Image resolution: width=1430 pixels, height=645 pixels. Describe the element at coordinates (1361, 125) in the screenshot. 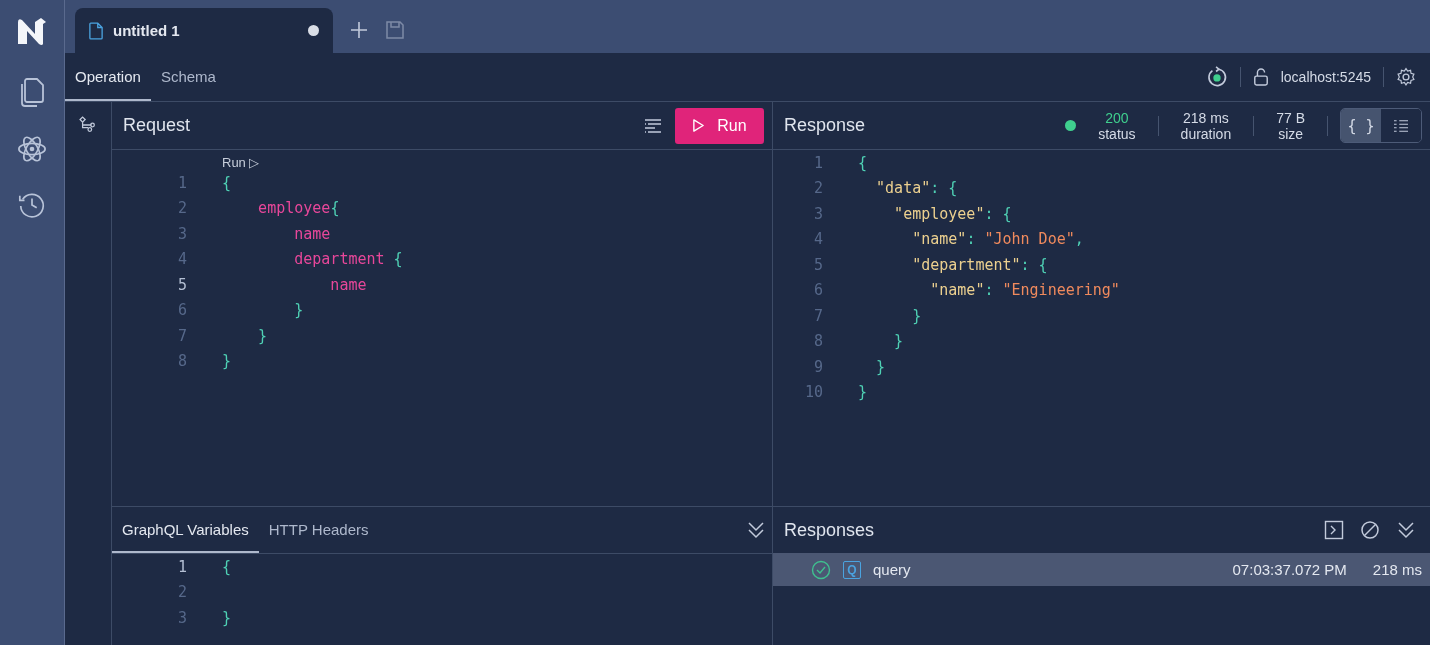

I see `json-view-button: { }` at that location.